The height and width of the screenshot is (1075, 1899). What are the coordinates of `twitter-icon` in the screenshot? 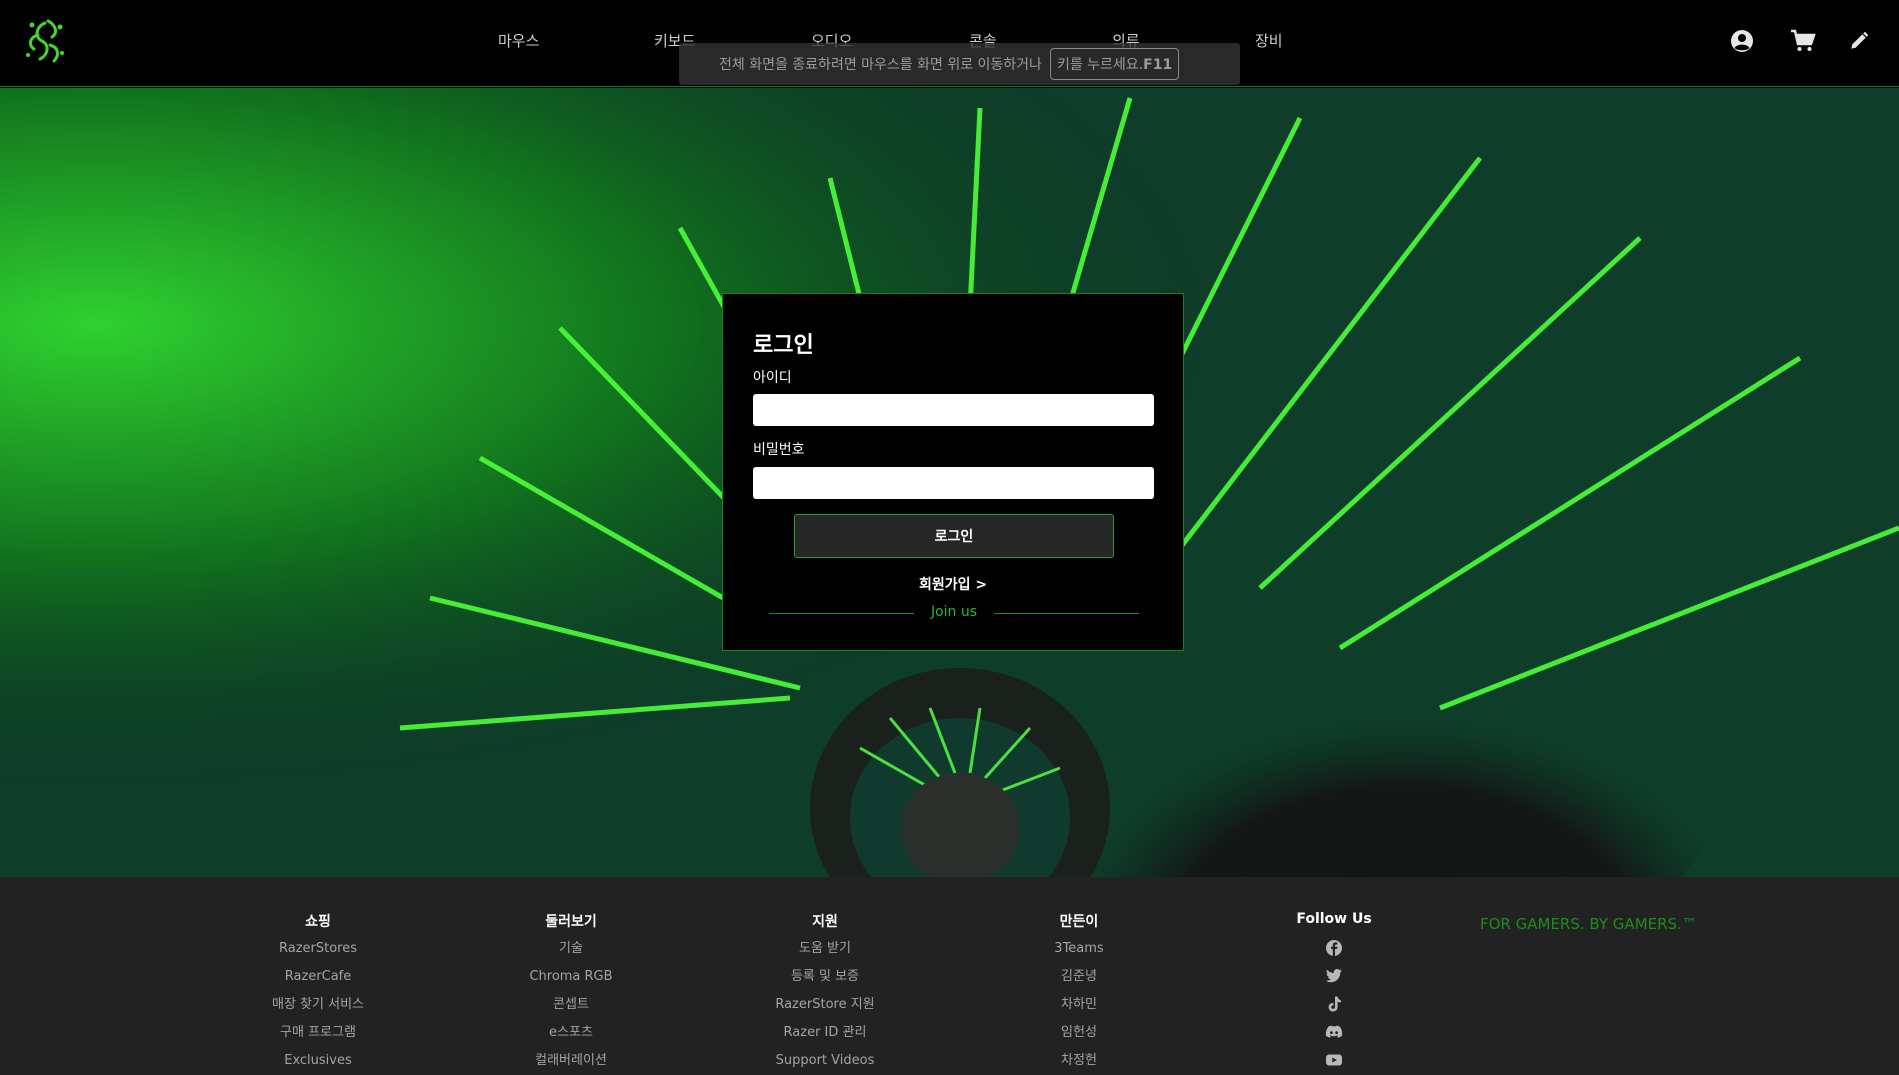 It's located at (1334, 976).